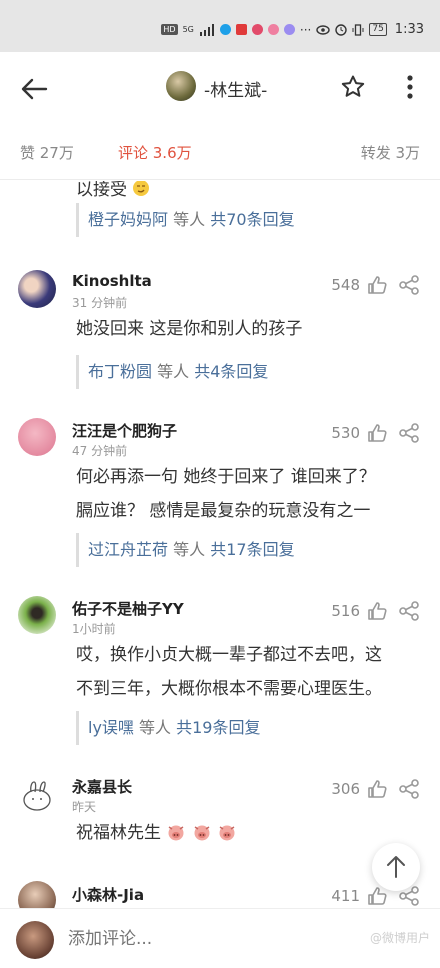 The image size is (440, 968). What do you see at coordinates (128, 549) in the screenshot?
I see `reply-user-link: 过江舟芷荷` at bounding box center [128, 549].